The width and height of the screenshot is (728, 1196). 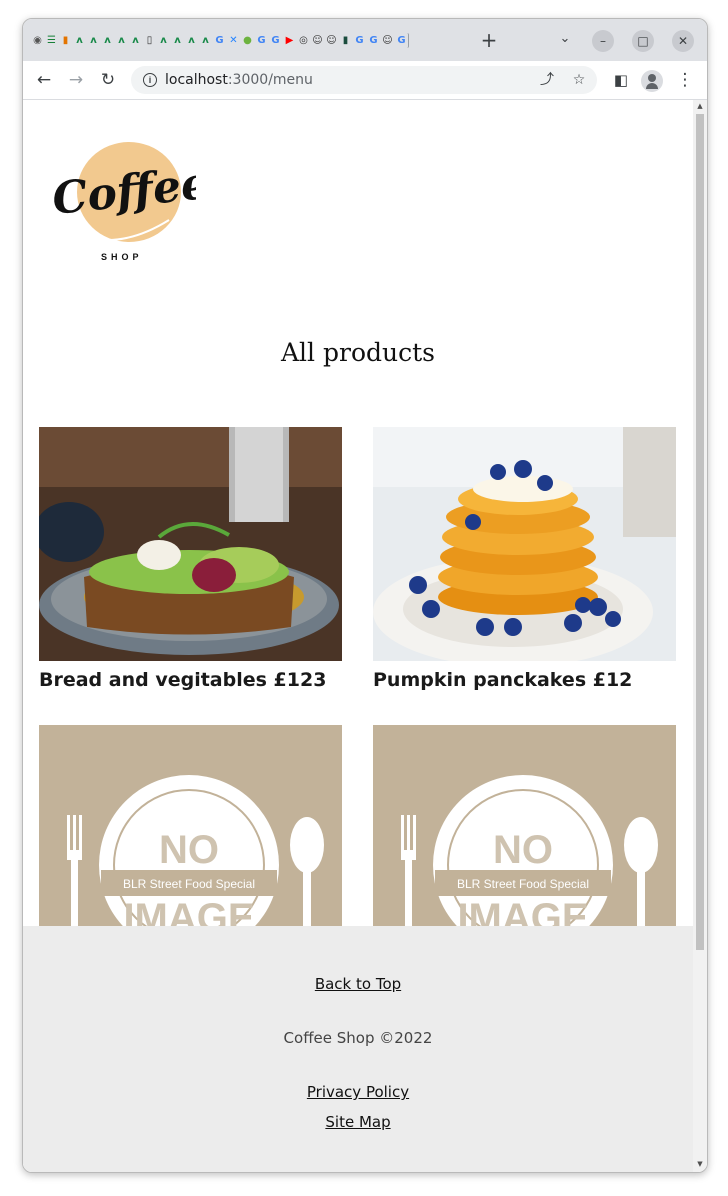 I want to click on scrollbar-thumb, so click(x=700, y=532).